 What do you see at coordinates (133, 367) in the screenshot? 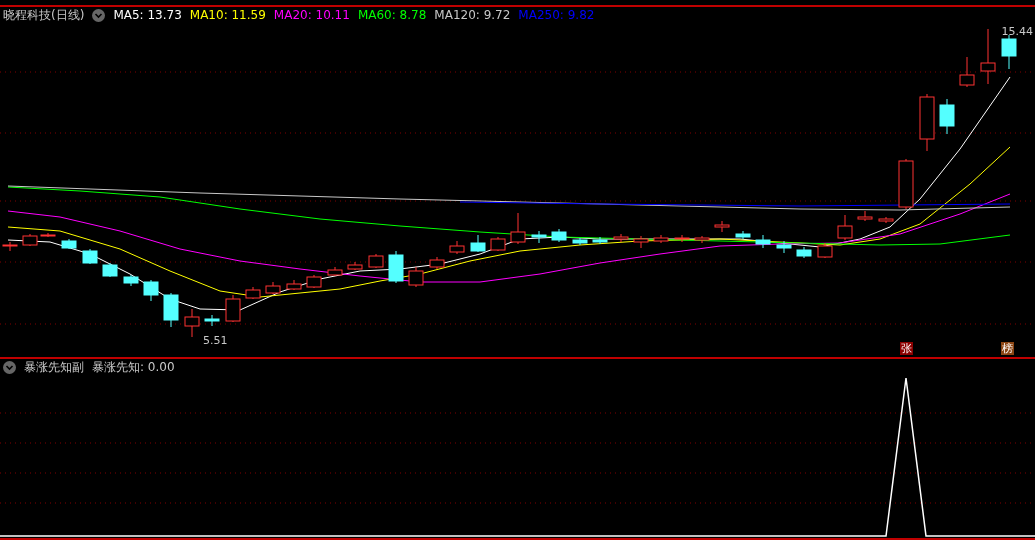
I see `indicator-value: 暴涨先知: 0.00` at bounding box center [133, 367].